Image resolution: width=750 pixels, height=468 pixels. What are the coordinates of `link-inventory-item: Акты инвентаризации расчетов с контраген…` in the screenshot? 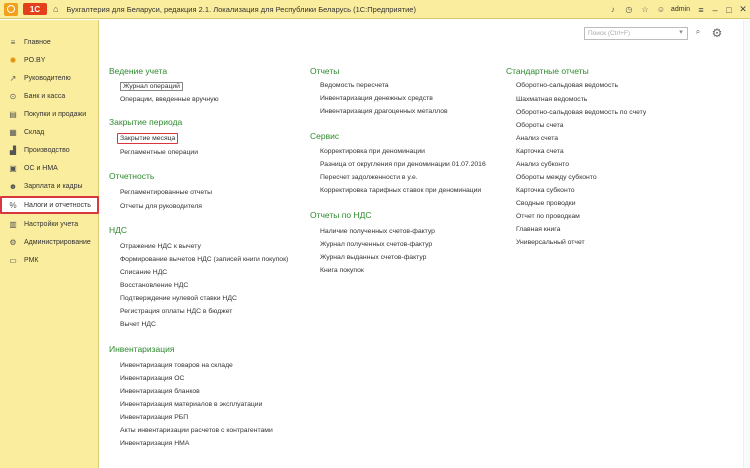 It's located at (196, 430).